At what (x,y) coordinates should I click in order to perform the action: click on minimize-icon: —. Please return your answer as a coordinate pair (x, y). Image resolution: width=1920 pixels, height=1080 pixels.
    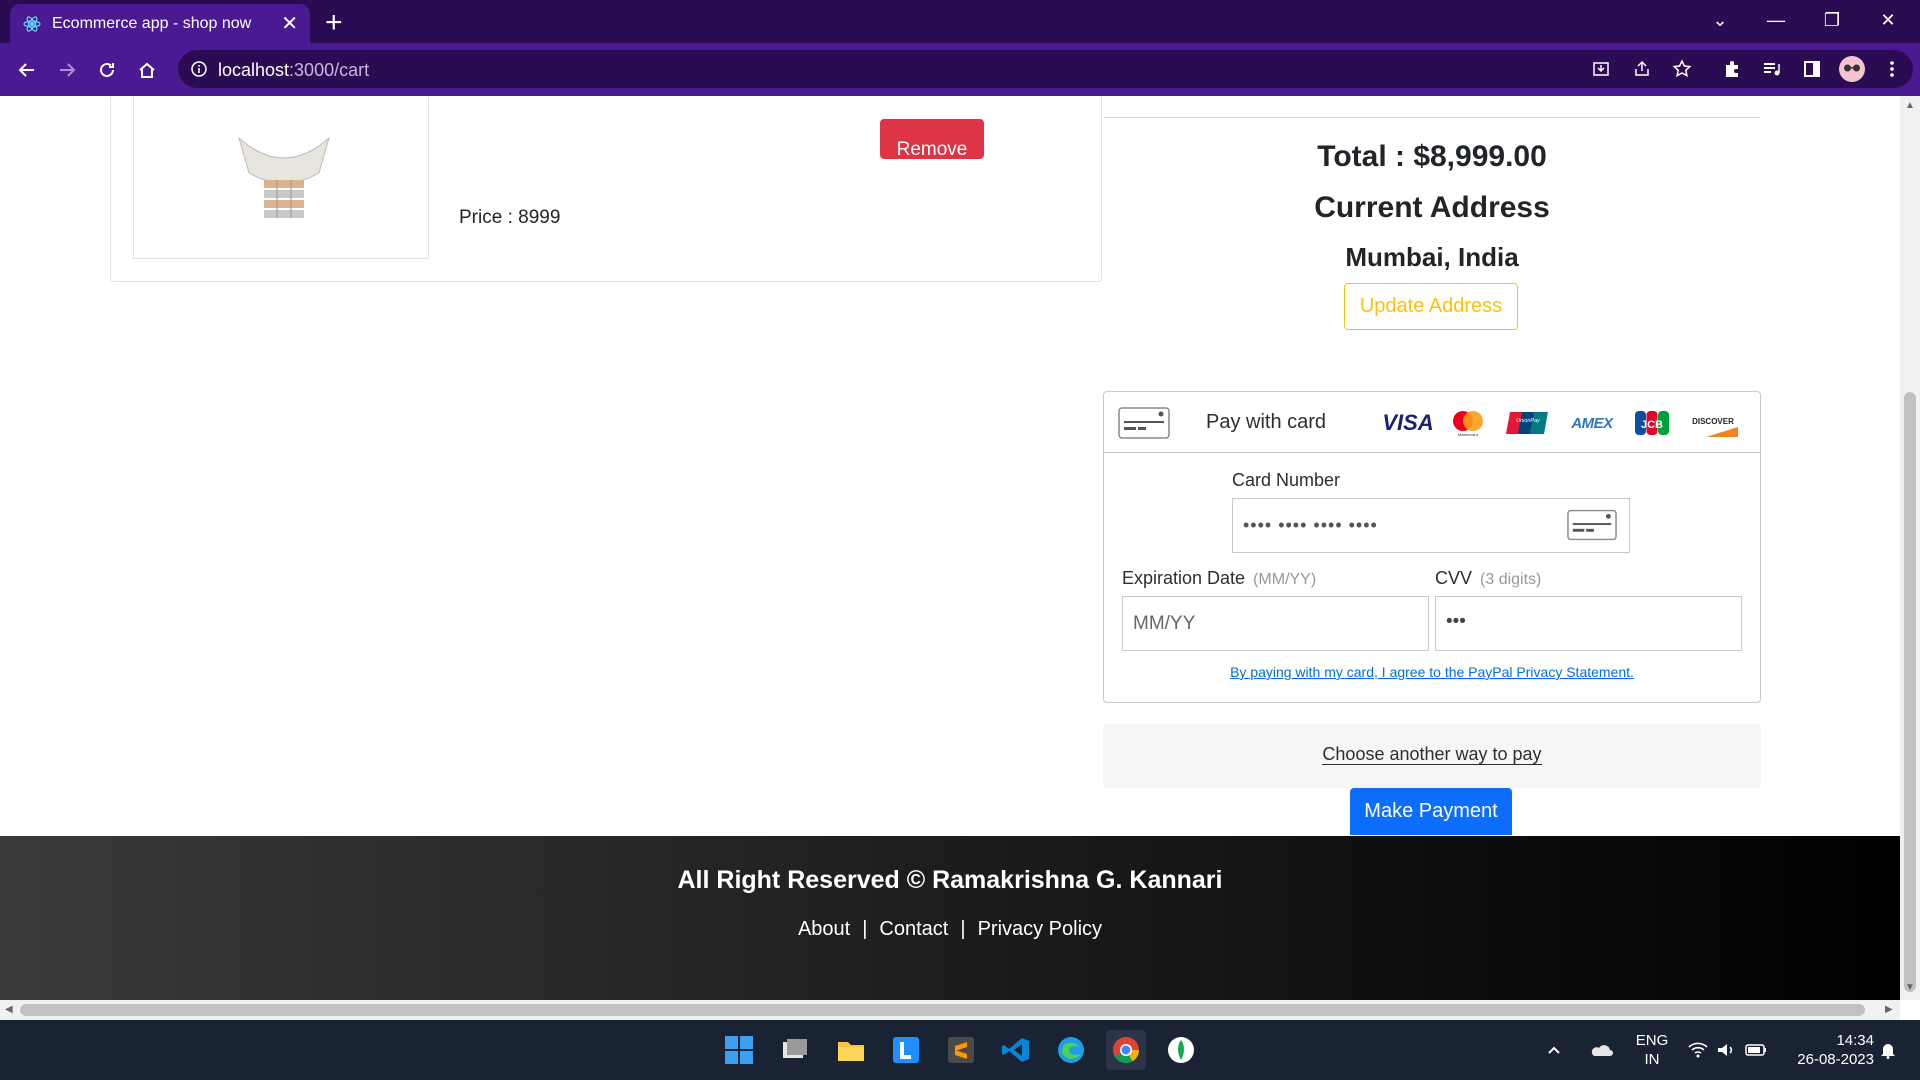
    Looking at the image, I should click on (1776, 20).